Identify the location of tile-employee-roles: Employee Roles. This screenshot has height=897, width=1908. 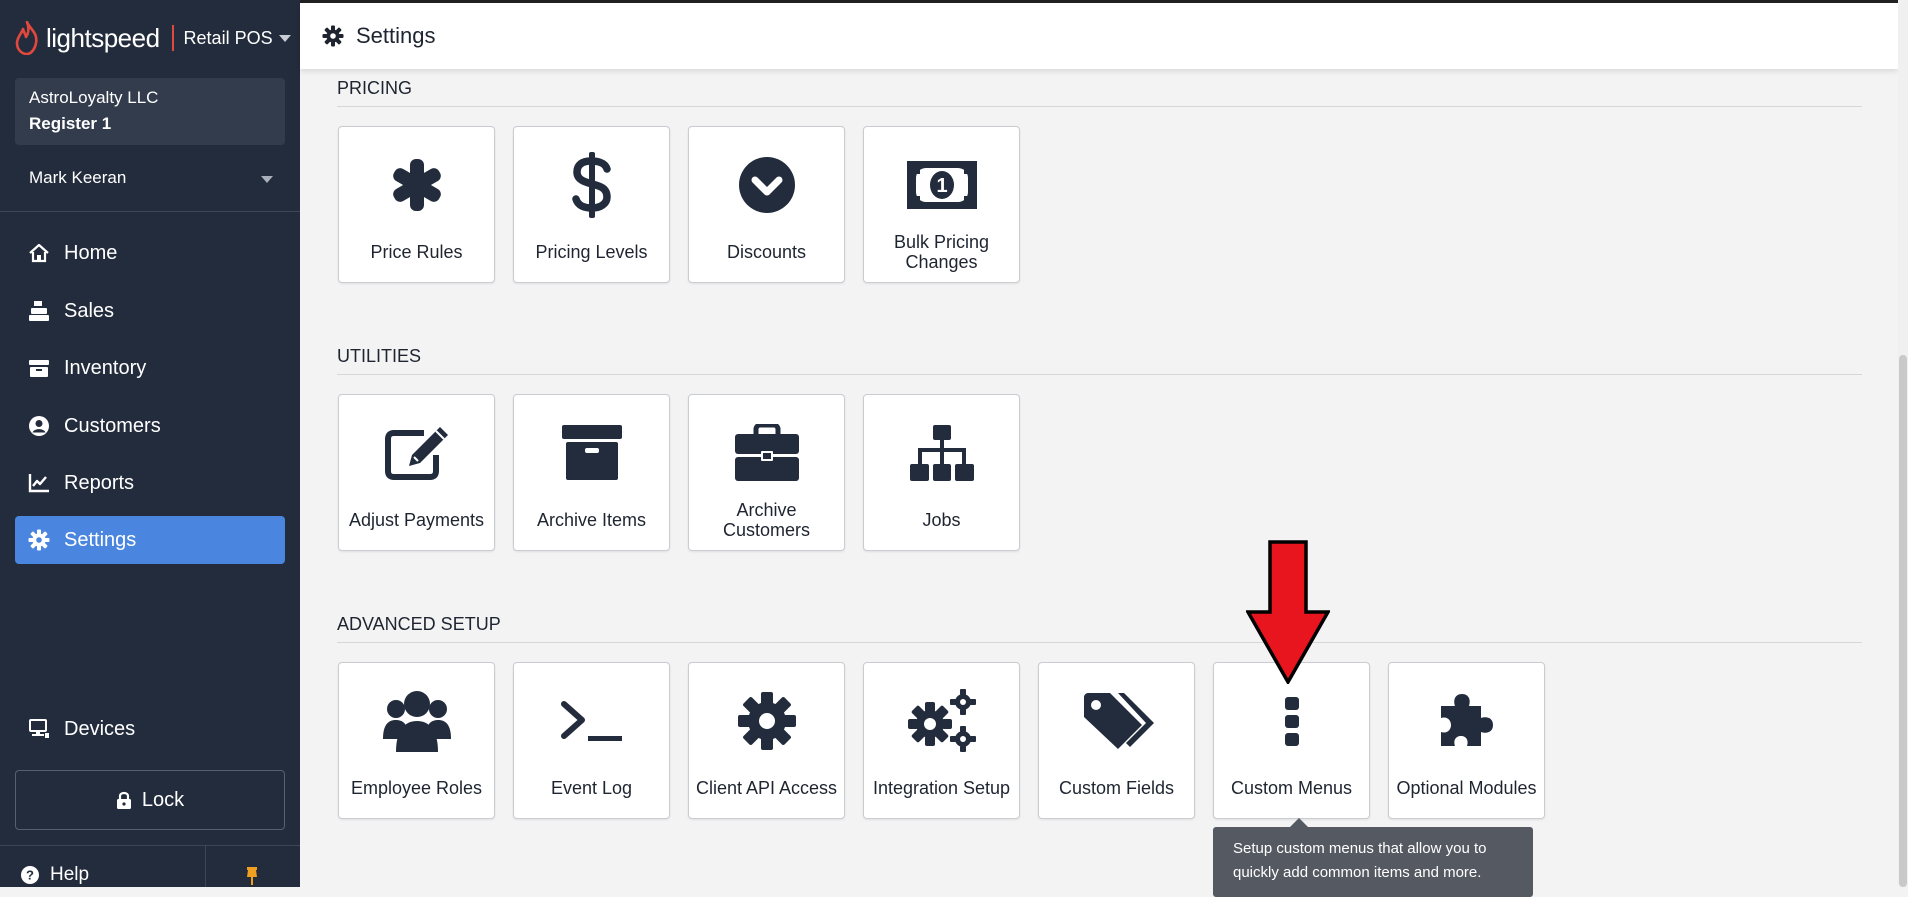
(416, 740).